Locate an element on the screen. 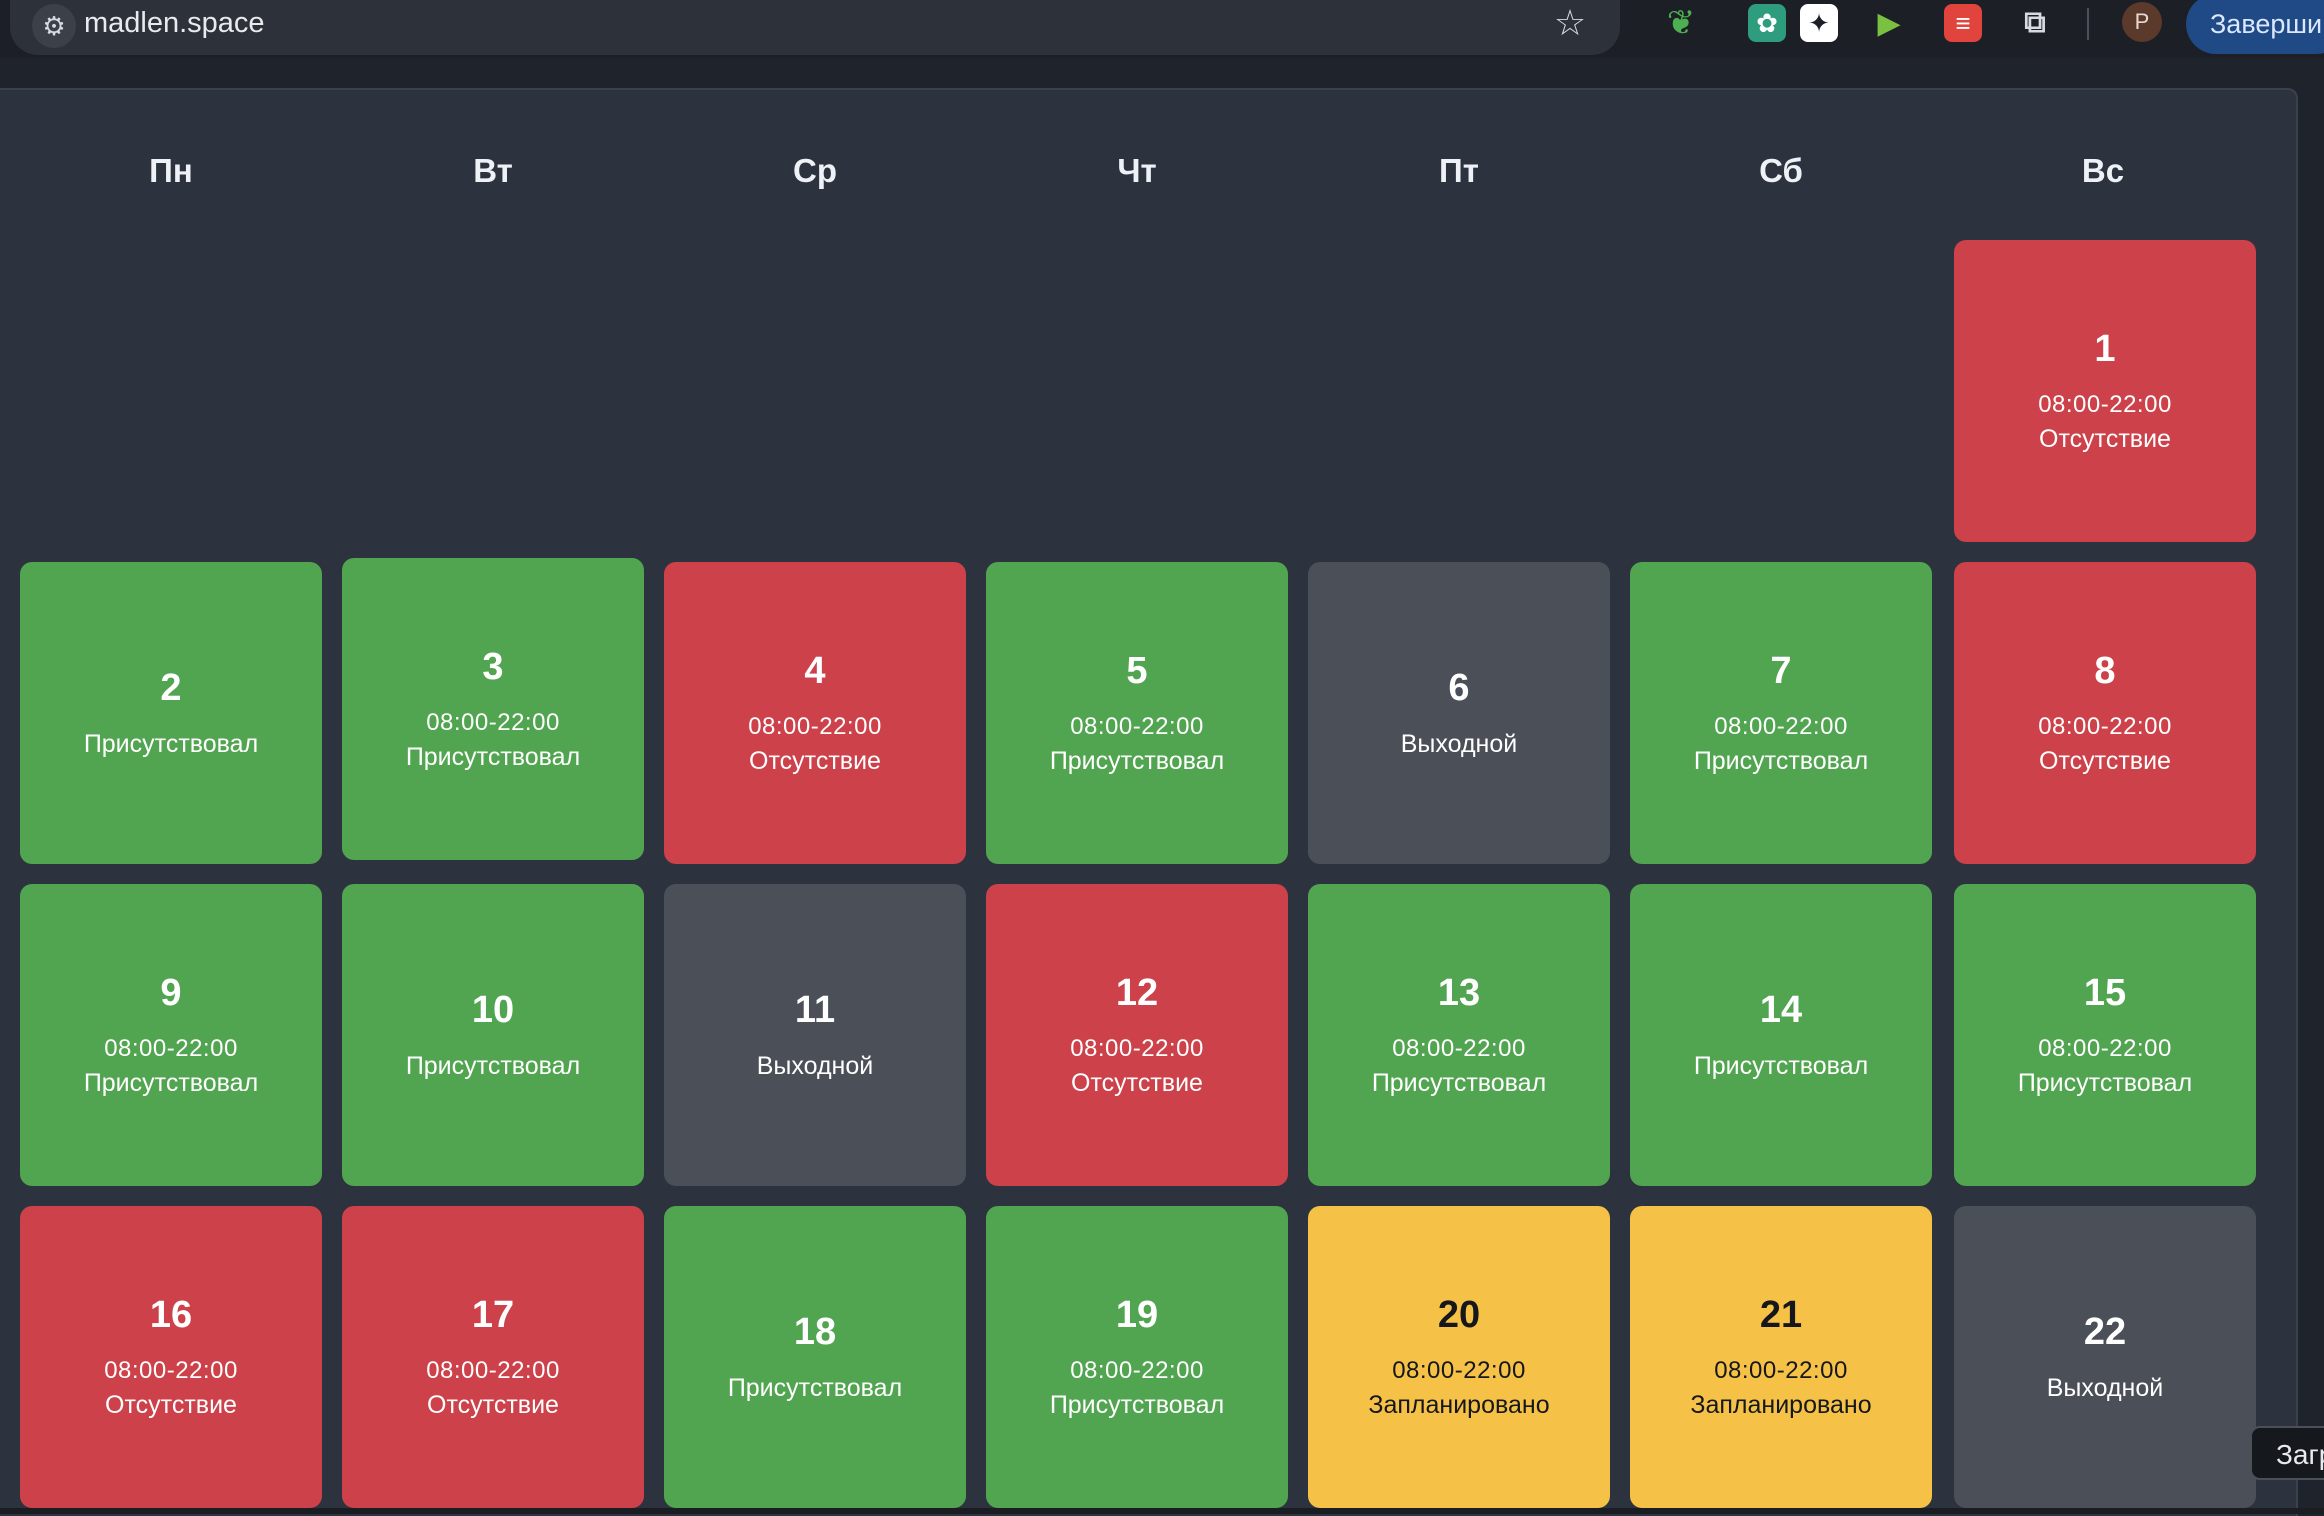 The height and width of the screenshot is (1516, 2324). day-cell-5: 5 08:00-22:00 Присутствовал is located at coordinates (1137, 713).